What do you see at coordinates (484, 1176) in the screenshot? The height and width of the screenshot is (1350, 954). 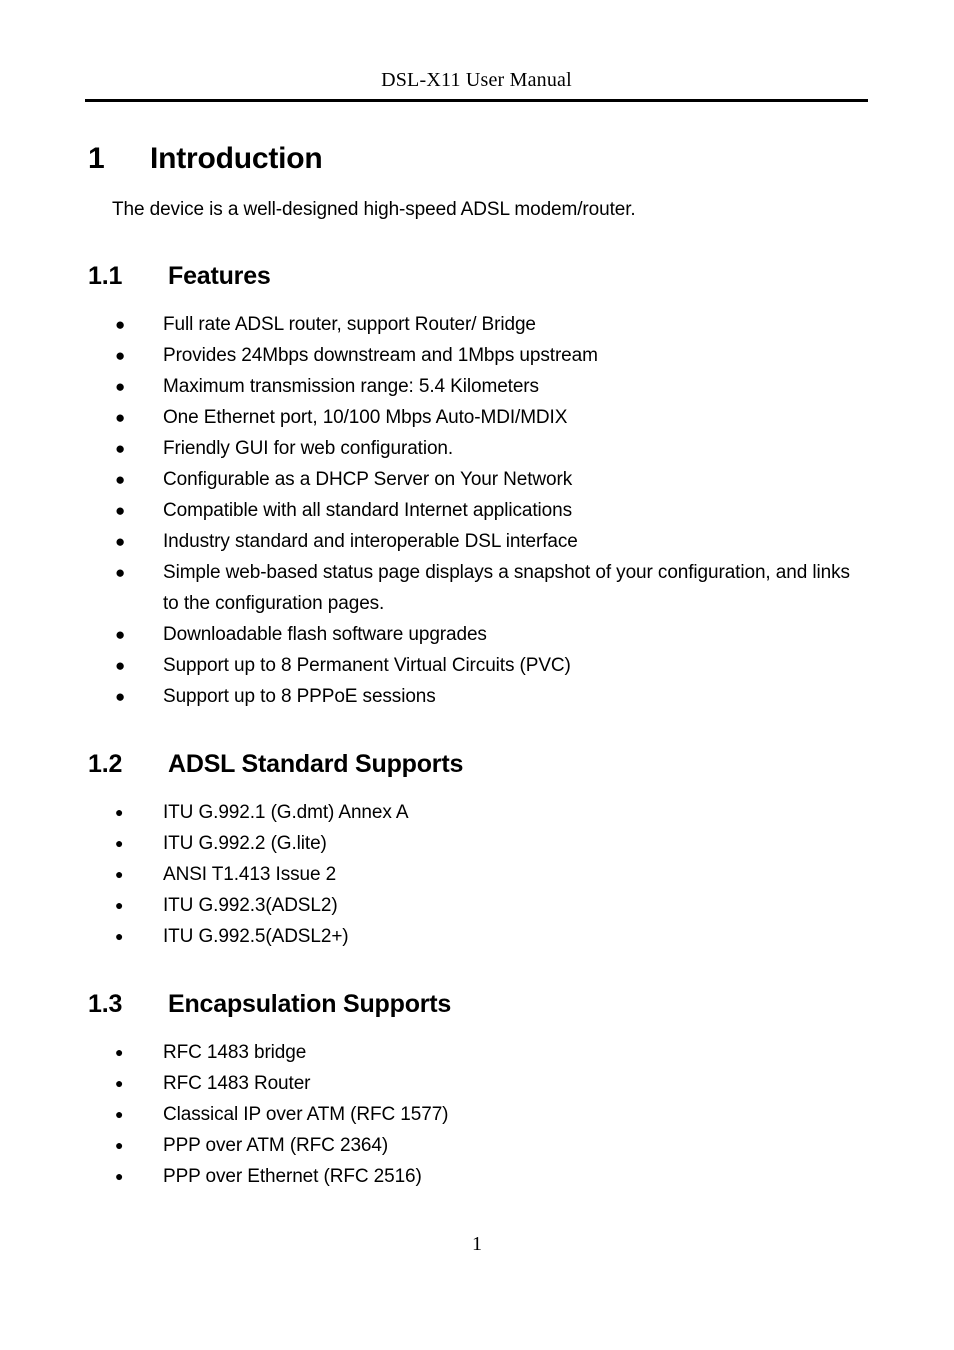 I see `list-item: ● PPP over Ethernet (RFC 2516)` at bounding box center [484, 1176].